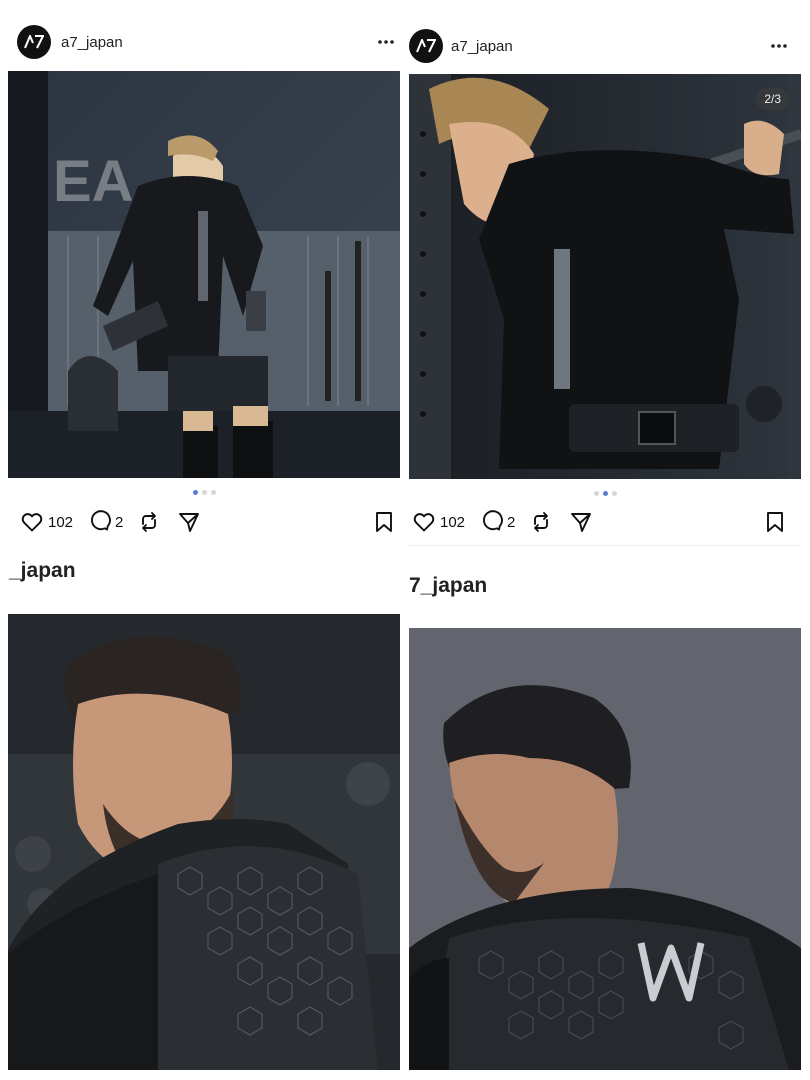 This screenshot has height=1080, width=810. What do you see at coordinates (42, 571) in the screenshot?
I see `caption-username: _japan` at bounding box center [42, 571].